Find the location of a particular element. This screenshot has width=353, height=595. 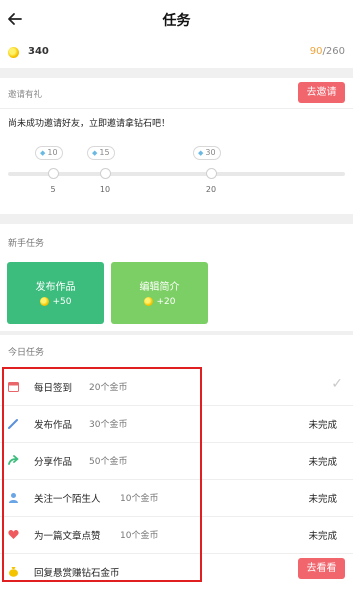

task-row-like: 为一篇文章点赞 10个金币 未完成 is located at coordinates (176, 535).